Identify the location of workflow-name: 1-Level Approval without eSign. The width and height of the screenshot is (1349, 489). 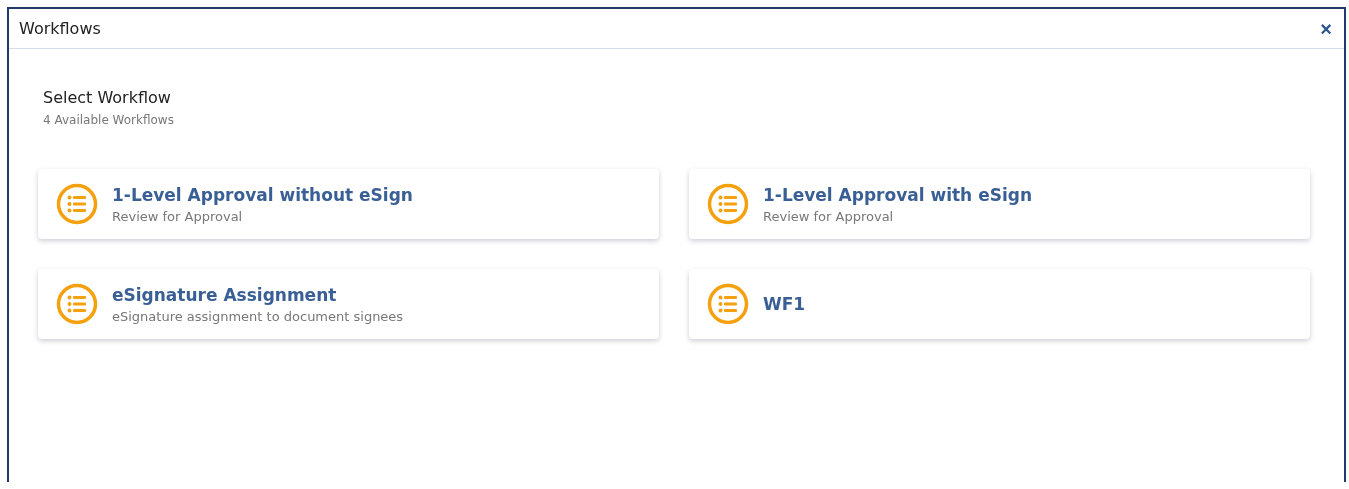
(262, 194).